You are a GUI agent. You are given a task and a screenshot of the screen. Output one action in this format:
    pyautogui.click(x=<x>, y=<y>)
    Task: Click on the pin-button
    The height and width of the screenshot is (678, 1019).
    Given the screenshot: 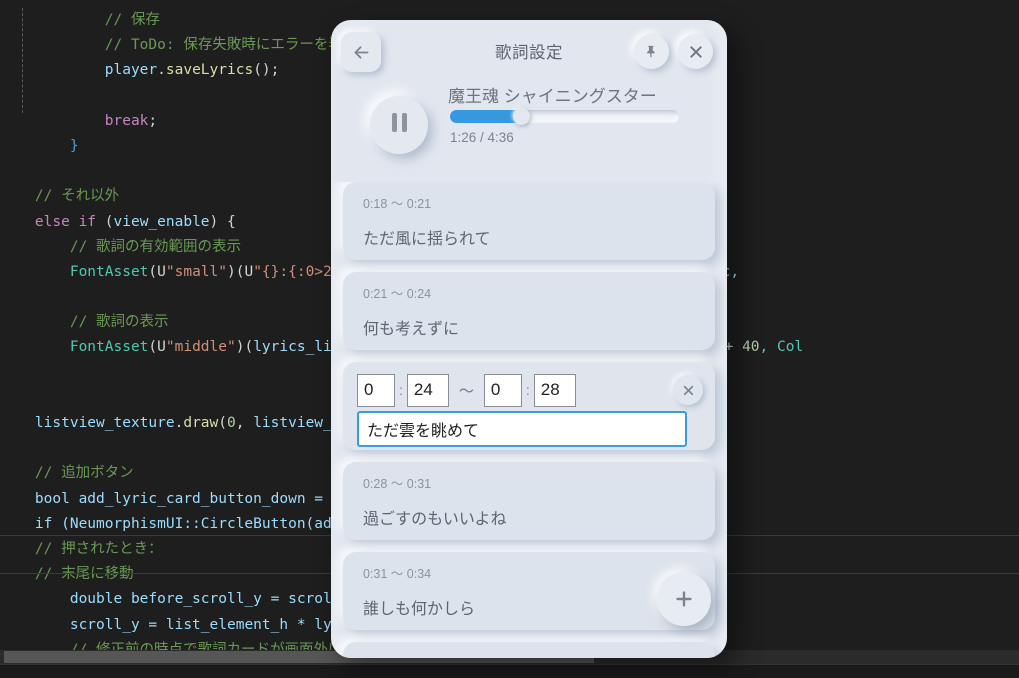 What is the action you would take?
    pyautogui.click(x=651, y=51)
    